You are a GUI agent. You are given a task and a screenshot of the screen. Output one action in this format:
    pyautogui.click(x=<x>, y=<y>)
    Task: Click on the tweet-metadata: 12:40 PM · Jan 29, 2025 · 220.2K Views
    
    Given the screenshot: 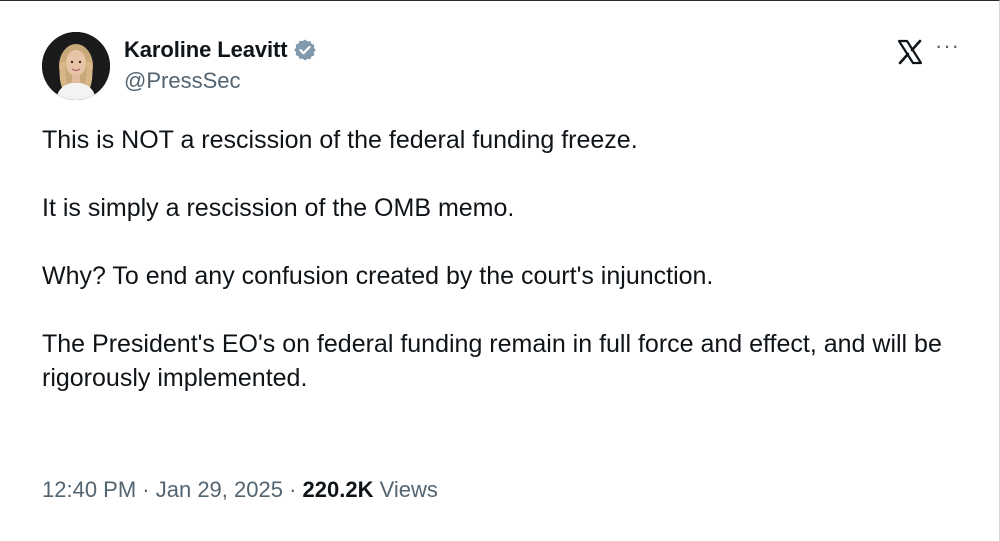 What is the action you would take?
    pyautogui.click(x=240, y=490)
    